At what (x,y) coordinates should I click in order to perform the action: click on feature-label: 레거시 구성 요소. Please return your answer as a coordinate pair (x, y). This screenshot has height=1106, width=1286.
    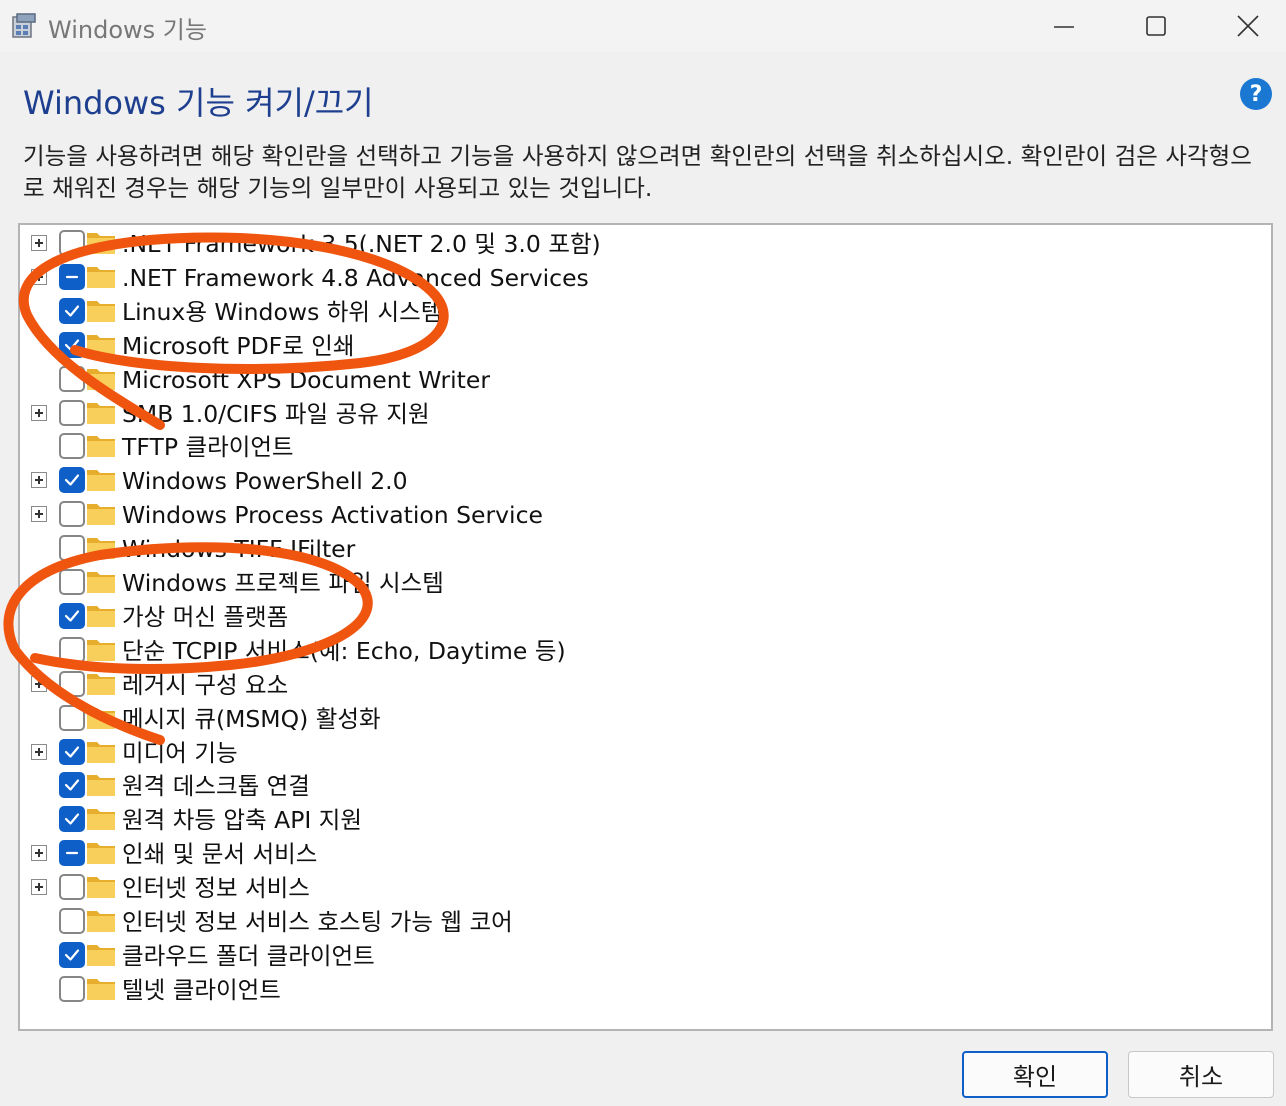
    Looking at the image, I should click on (205, 684).